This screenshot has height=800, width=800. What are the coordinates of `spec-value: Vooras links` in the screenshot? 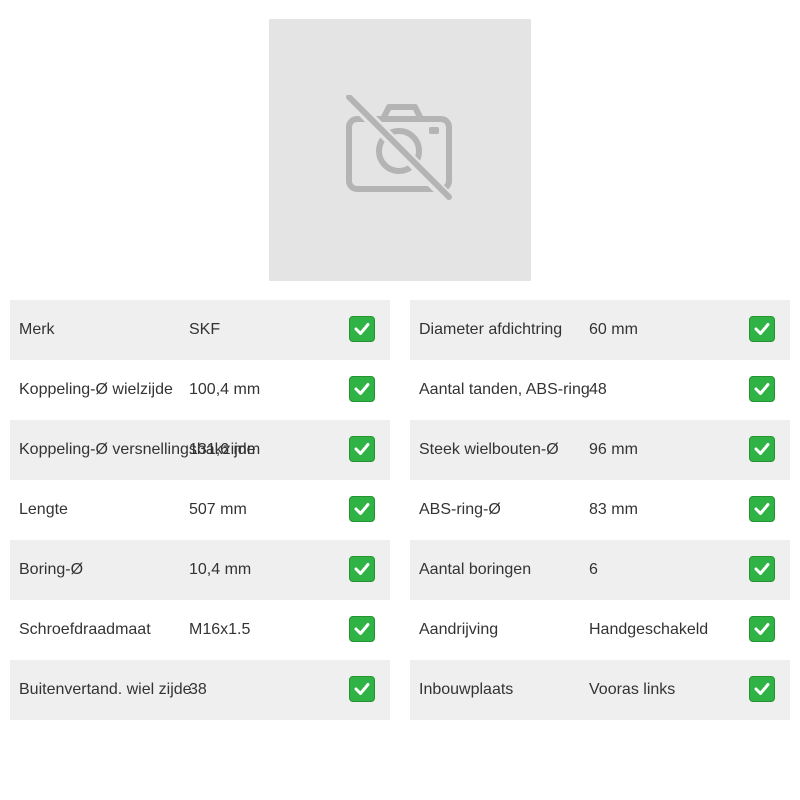 It's located at (632, 689).